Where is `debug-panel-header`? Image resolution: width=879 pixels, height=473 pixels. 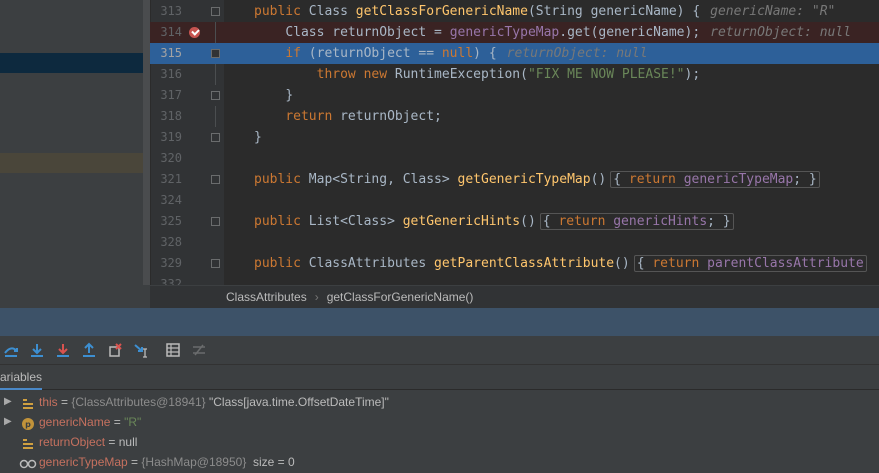
debug-panel-header is located at coordinates (439, 322).